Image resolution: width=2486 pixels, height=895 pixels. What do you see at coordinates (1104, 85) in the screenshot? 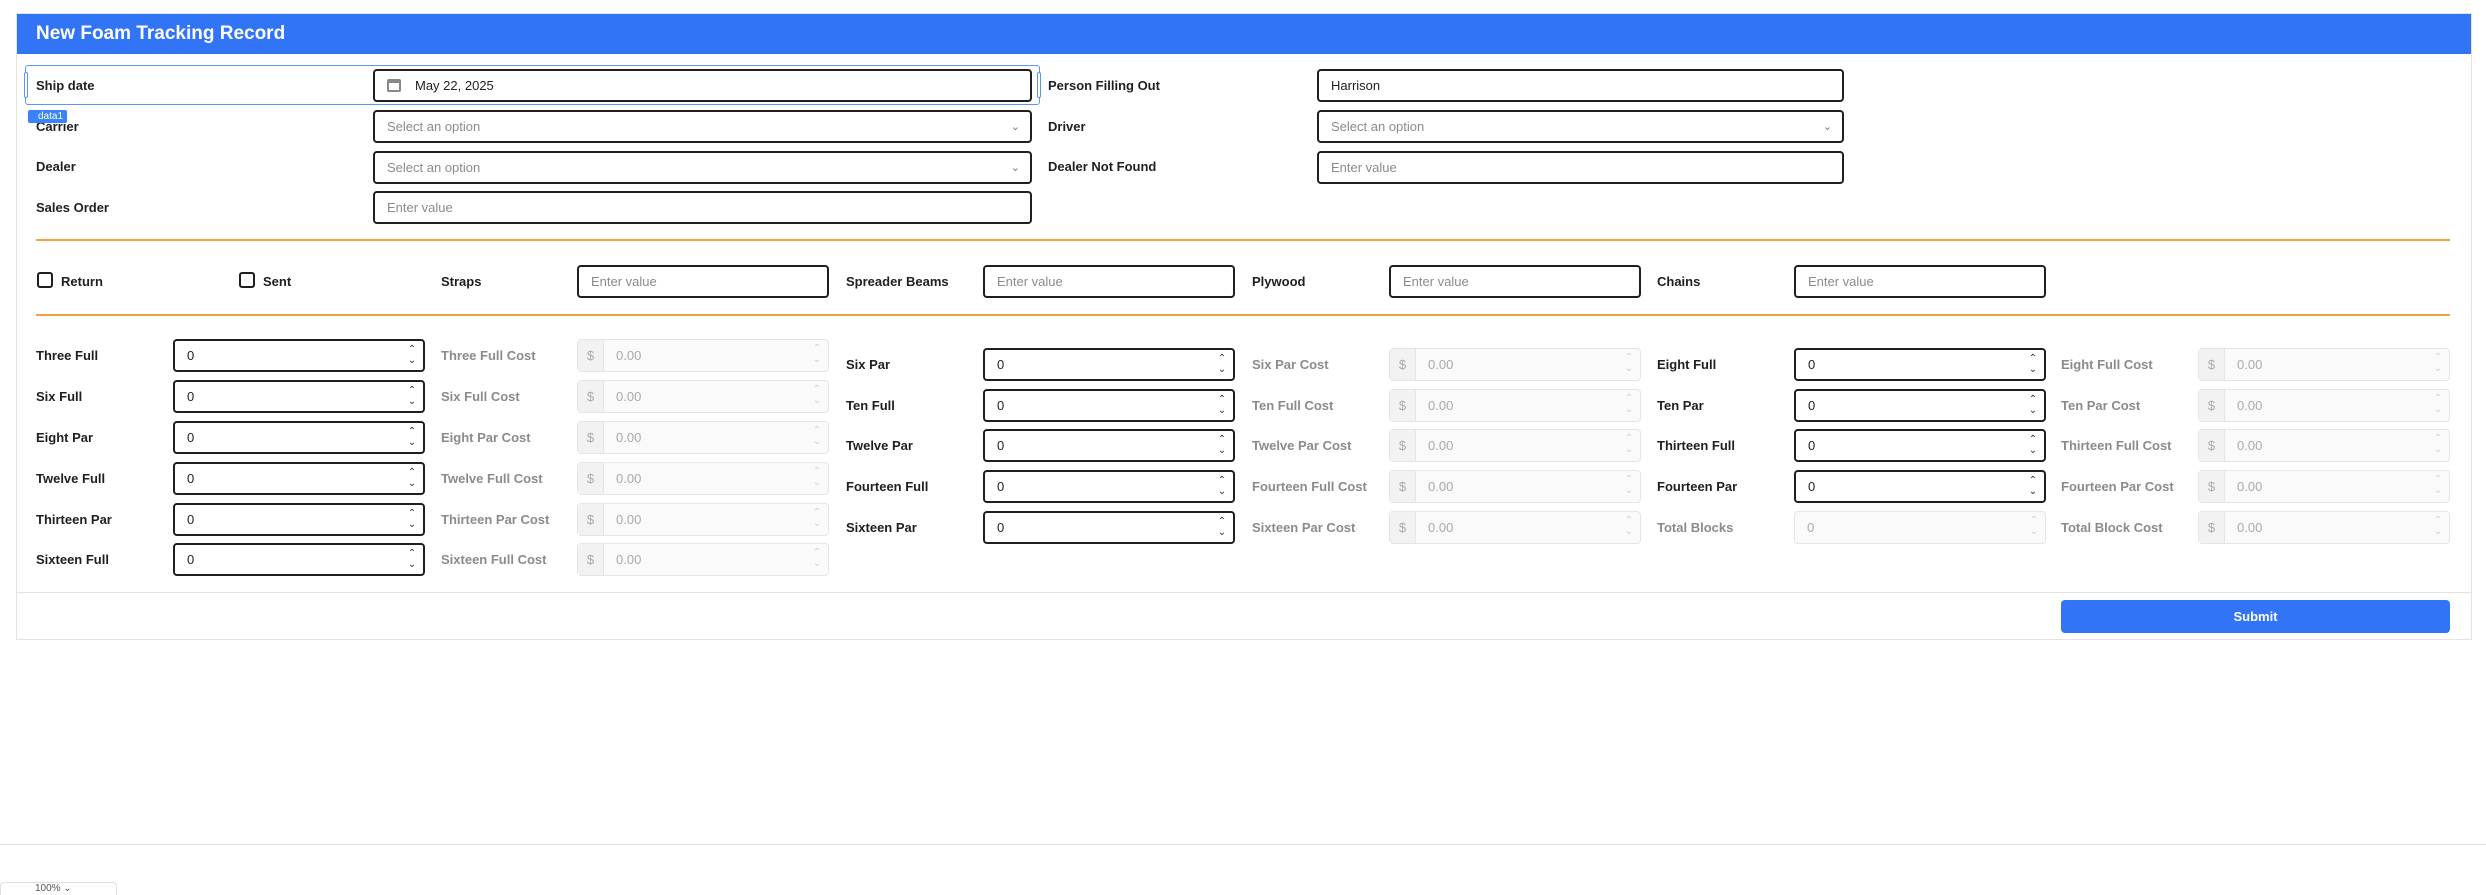
I see `person-filling-out-label: Person Filling Out` at bounding box center [1104, 85].